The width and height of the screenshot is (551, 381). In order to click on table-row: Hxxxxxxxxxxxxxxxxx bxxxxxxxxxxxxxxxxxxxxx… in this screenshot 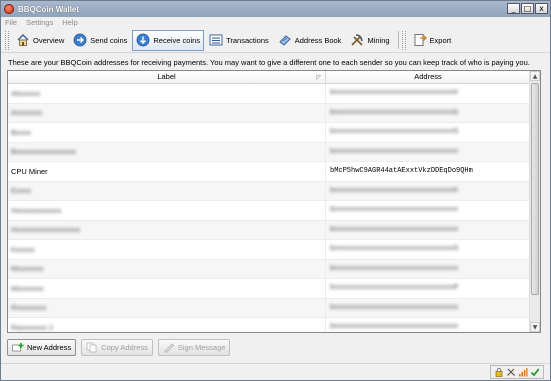, I will do `click(269, 230)`.